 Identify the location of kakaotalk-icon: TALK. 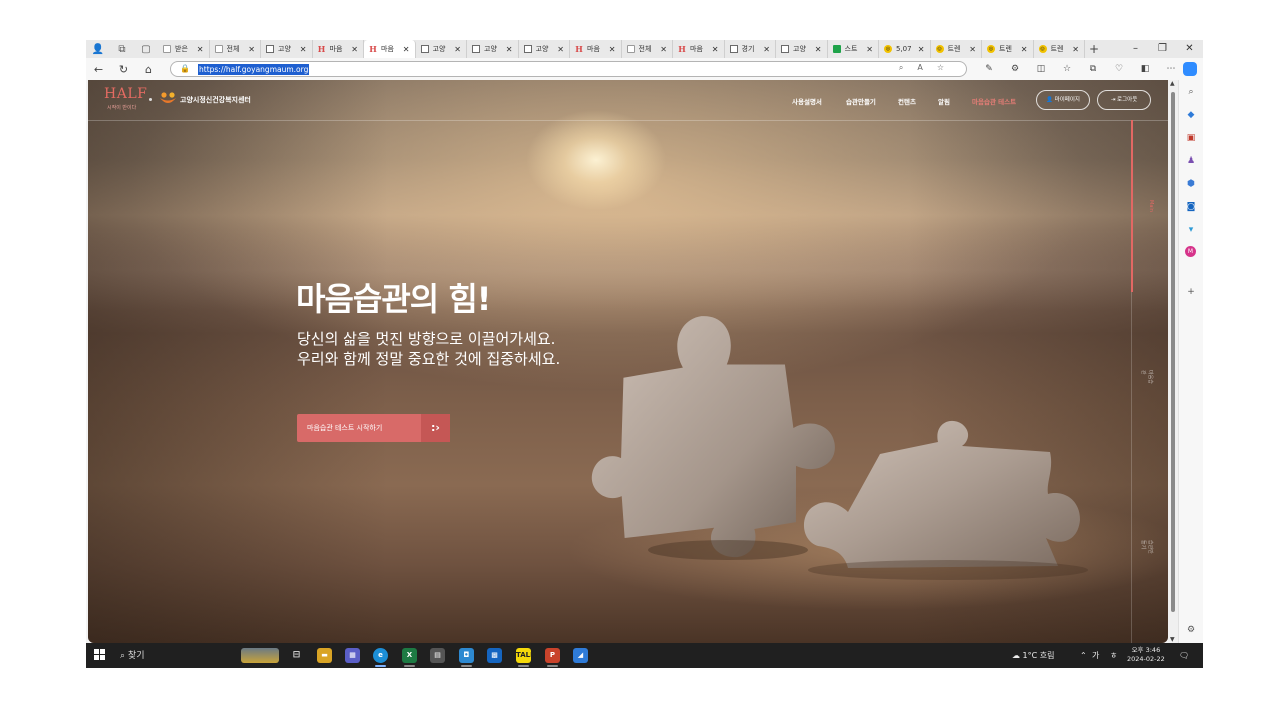
(526, 655).